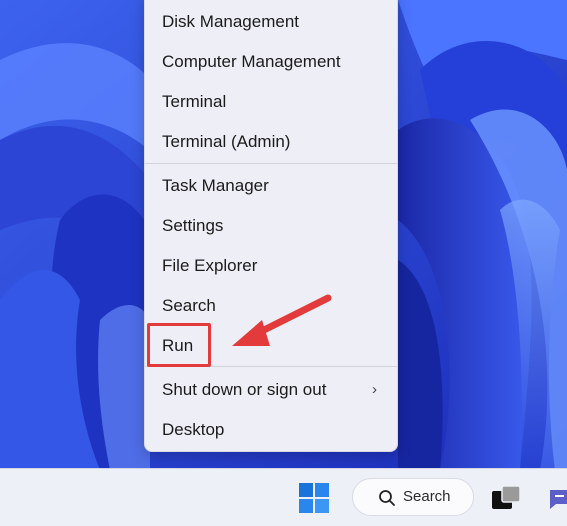  Describe the element at coordinates (271, 430) in the screenshot. I see `menu-item-desktop: Desktop` at that location.